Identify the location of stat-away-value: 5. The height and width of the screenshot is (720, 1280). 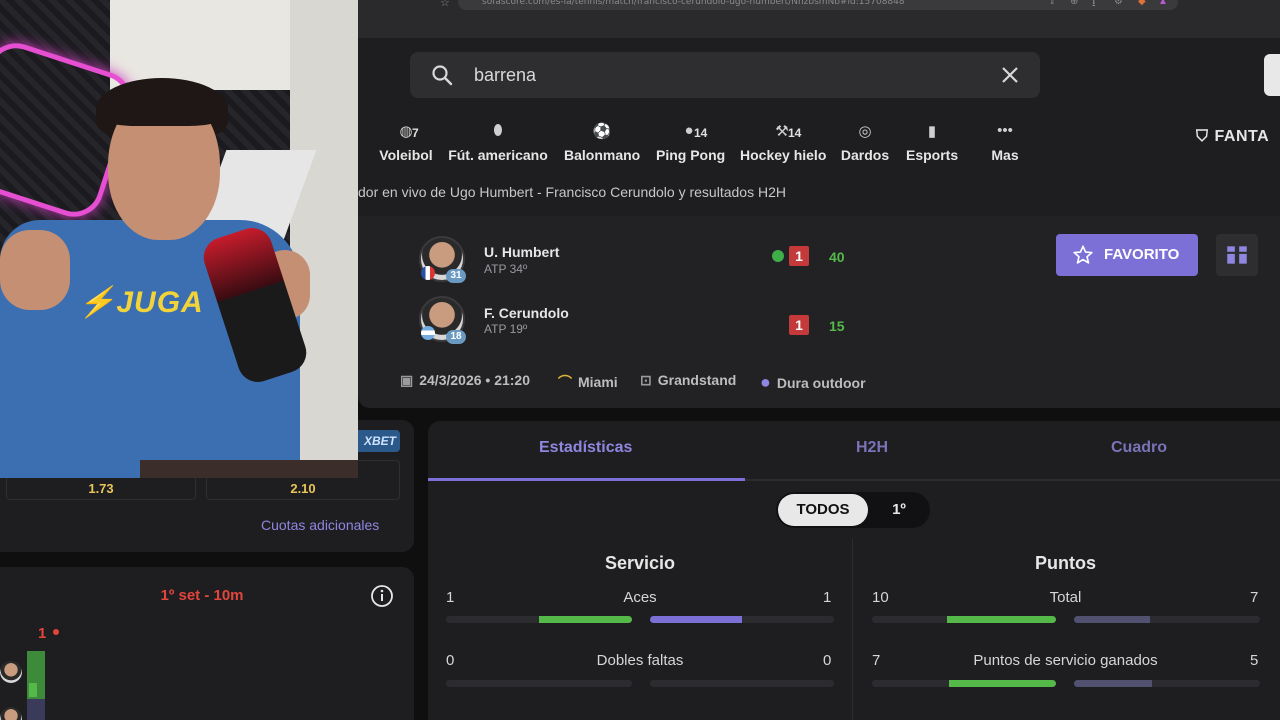
(1254, 660).